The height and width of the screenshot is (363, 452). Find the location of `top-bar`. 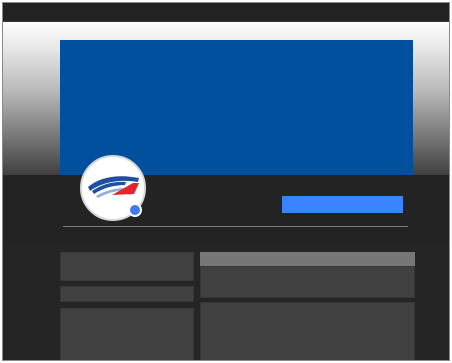

top-bar is located at coordinates (226, 12).